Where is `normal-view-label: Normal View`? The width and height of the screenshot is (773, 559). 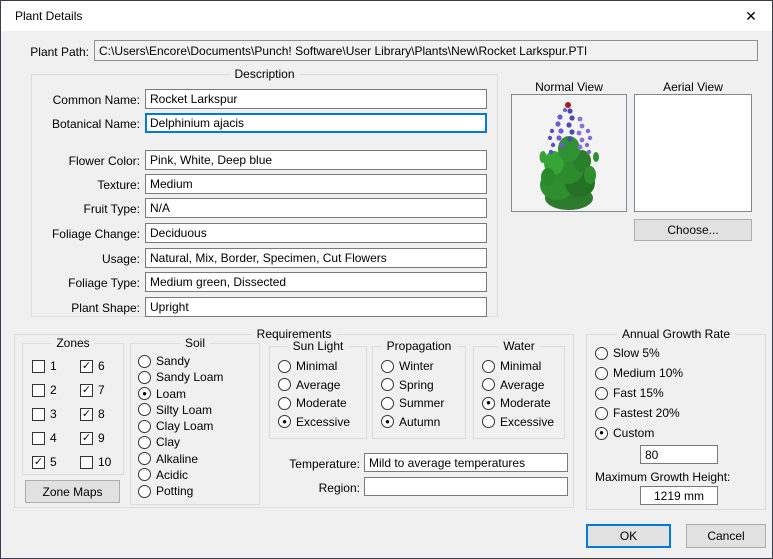 normal-view-label: Normal View is located at coordinates (569, 87).